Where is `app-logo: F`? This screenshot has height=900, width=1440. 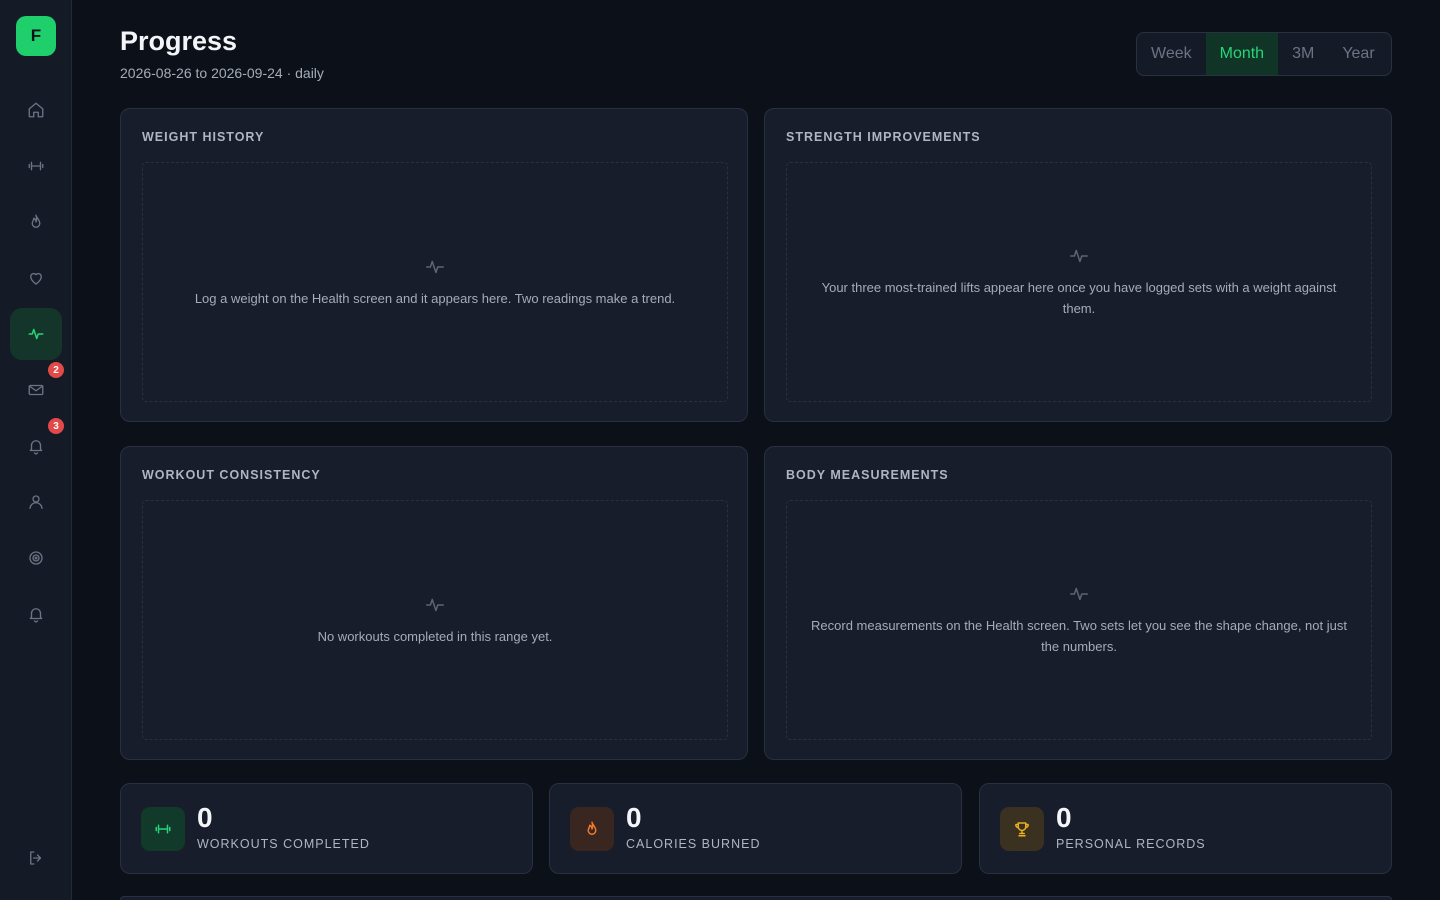
app-logo: F is located at coordinates (36, 36).